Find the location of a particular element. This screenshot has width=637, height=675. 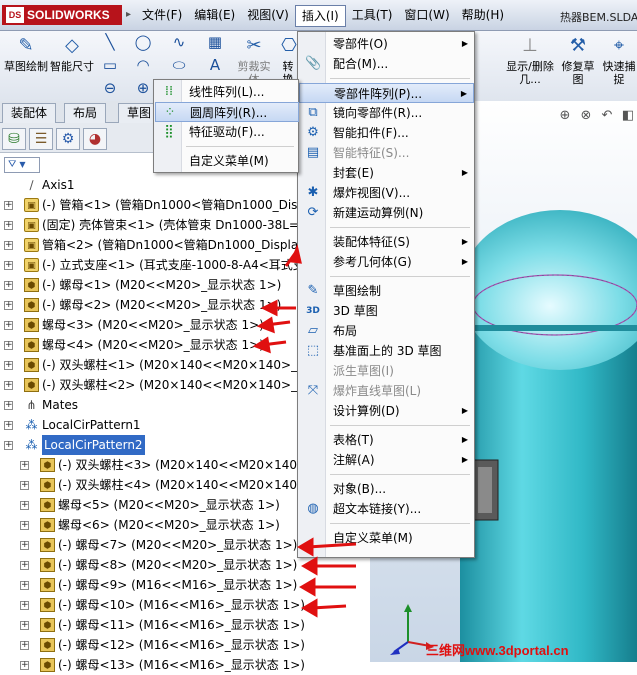

line-icon: ╲ is located at coordinates (110, 42).